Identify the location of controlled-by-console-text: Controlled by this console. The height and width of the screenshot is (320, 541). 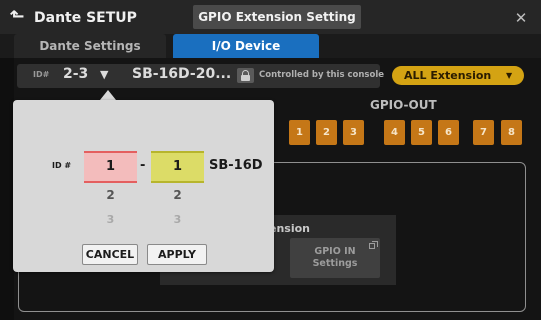
(321, 75).